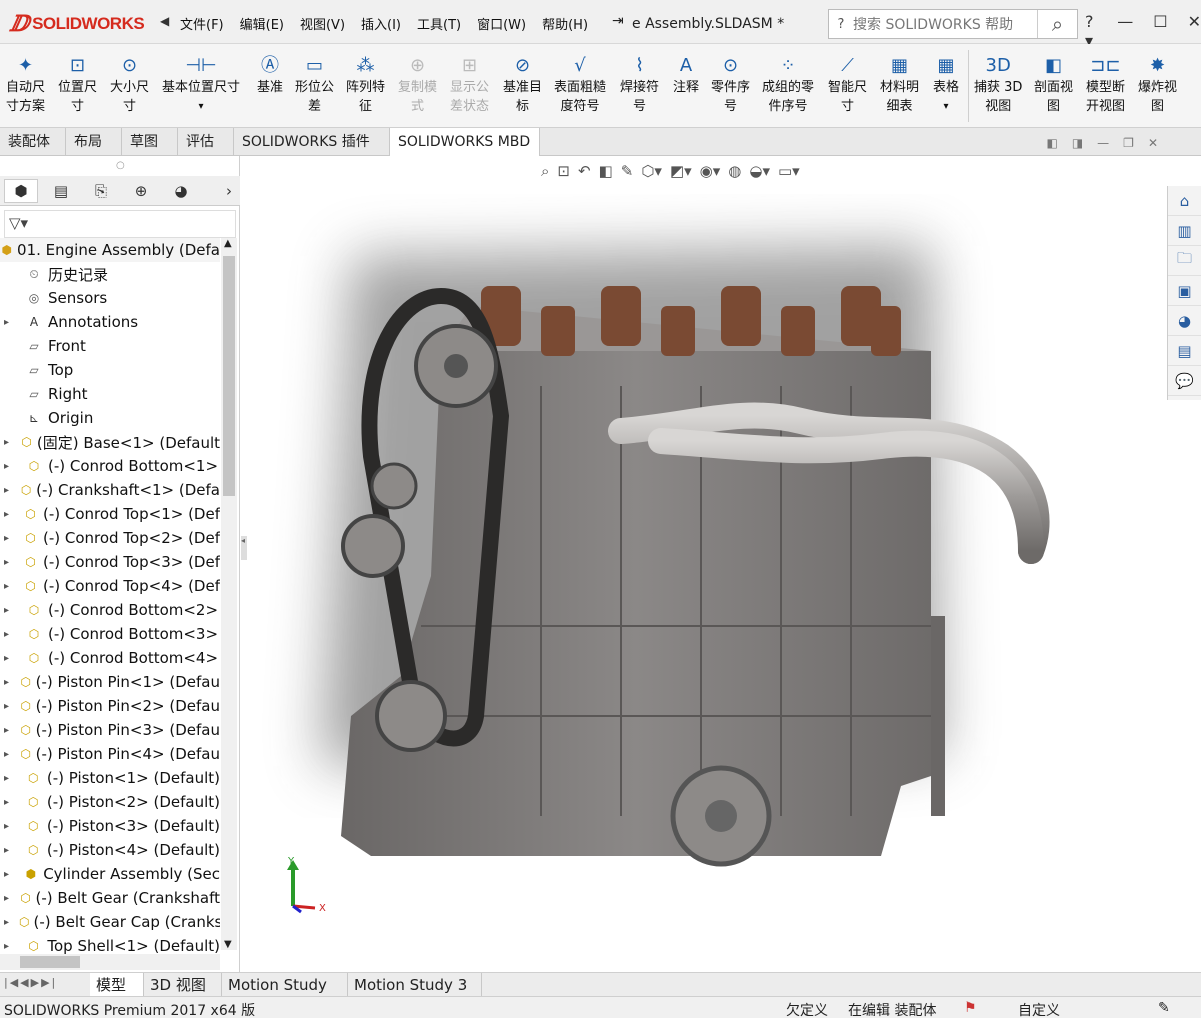 The image size is (1201, 1021). I want to click on ribbon-button-12: A 注释, so click(686, 74).